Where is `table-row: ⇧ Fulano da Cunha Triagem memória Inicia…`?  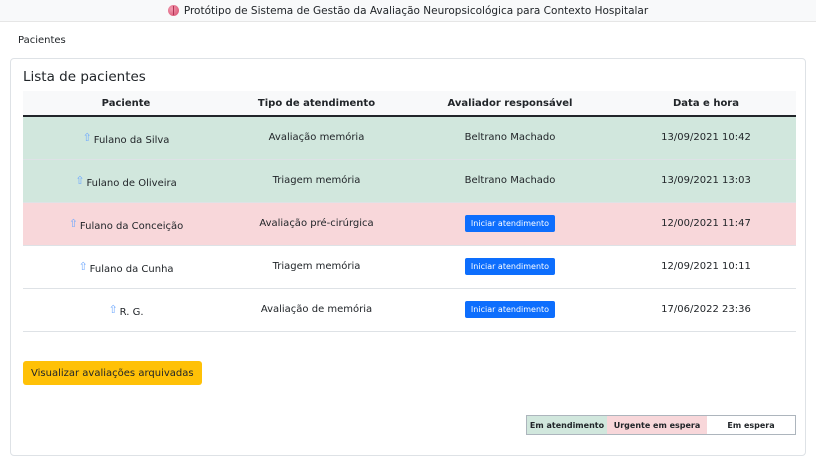 table-row: ⇧ Fulano da Cunha Triagem memória Inicia… is located at coordinates (409, 267).